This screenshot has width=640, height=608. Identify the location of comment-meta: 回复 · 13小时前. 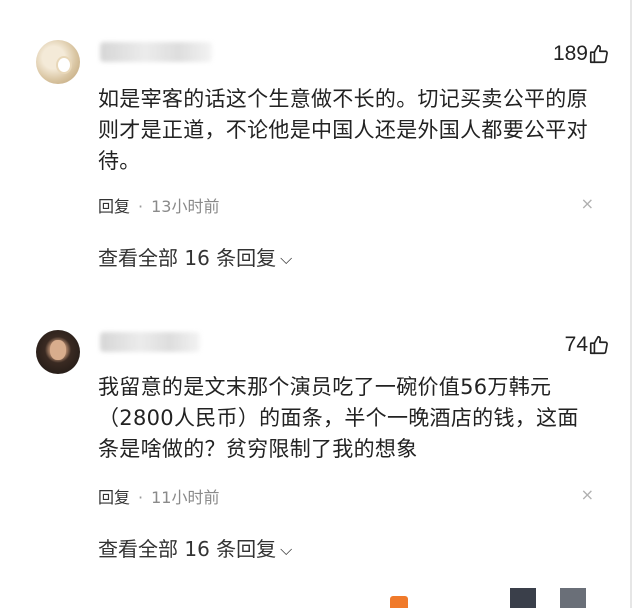
(158, 205).